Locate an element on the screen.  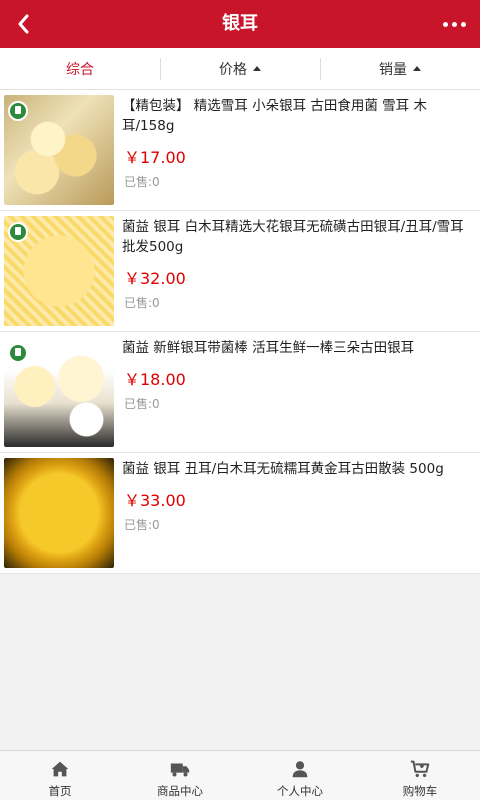
bottom-tab-bar: 首页 商品中心 个人中心 购物车 is located at coordinates (240, 775).